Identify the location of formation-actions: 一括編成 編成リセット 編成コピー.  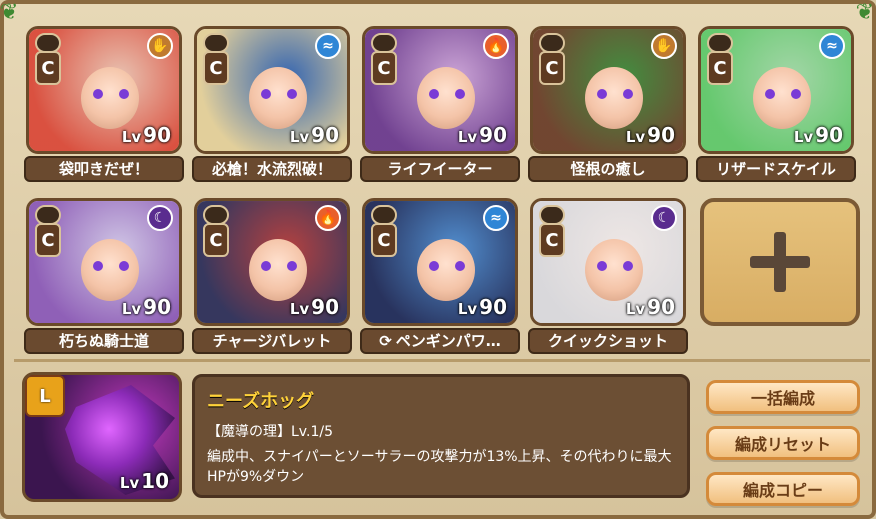
(783, 449).